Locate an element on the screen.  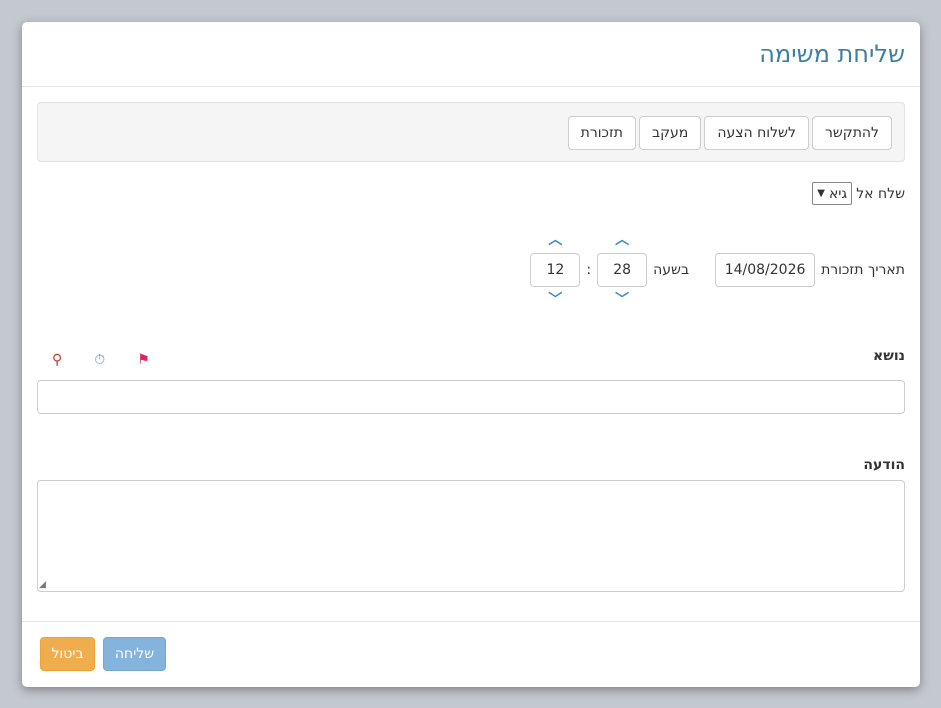
reminder-time-label: בשעה is located at coordinates (671, 270).